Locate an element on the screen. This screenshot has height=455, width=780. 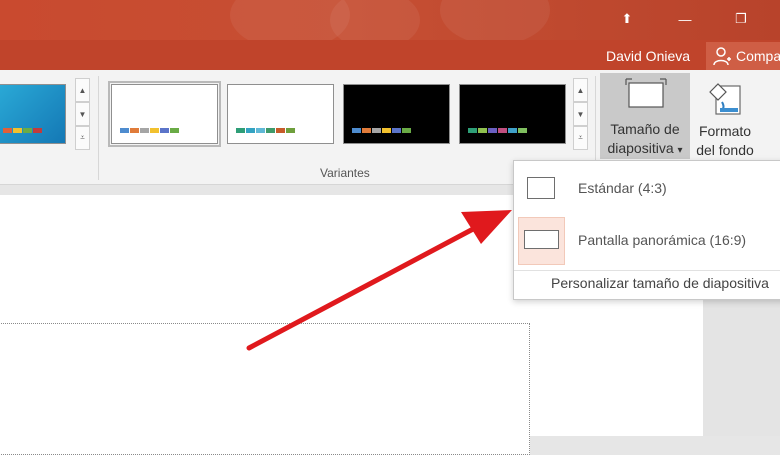
themes-scroll-up: ▲ is located at coordinates (82, 90).